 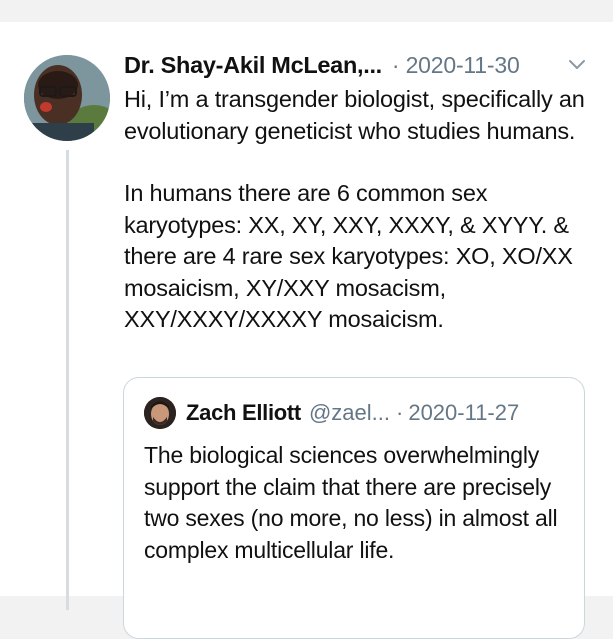 I want to click on tweet-date: 2020-11-30, so click(x=463, y=65).